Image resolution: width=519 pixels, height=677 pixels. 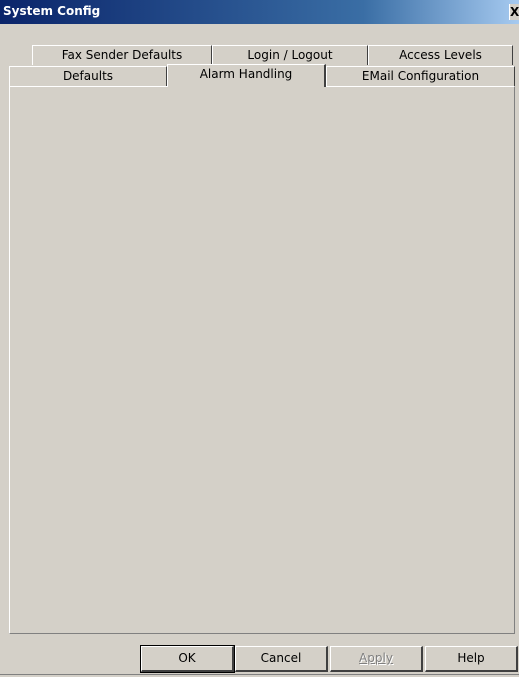 I want to click on apply-button: Apply, so click(x=376, y=659).